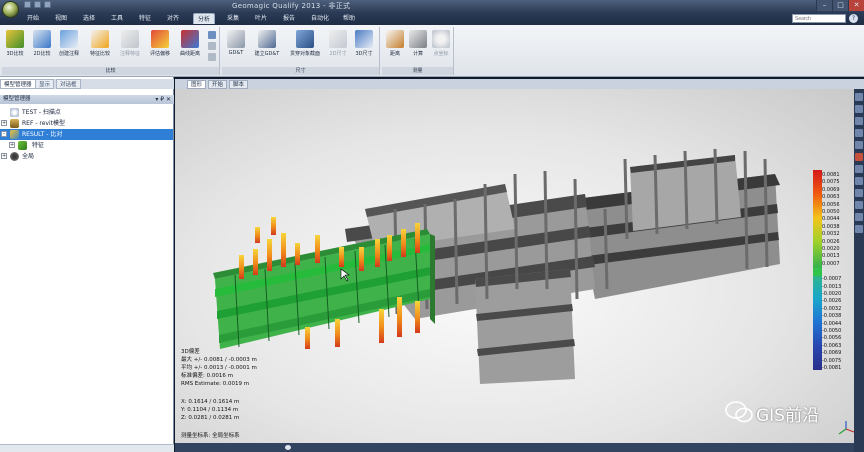 The width and height of the screenshot is (864, 452). I want to click on point-cloud-icon, so click(14, 112).